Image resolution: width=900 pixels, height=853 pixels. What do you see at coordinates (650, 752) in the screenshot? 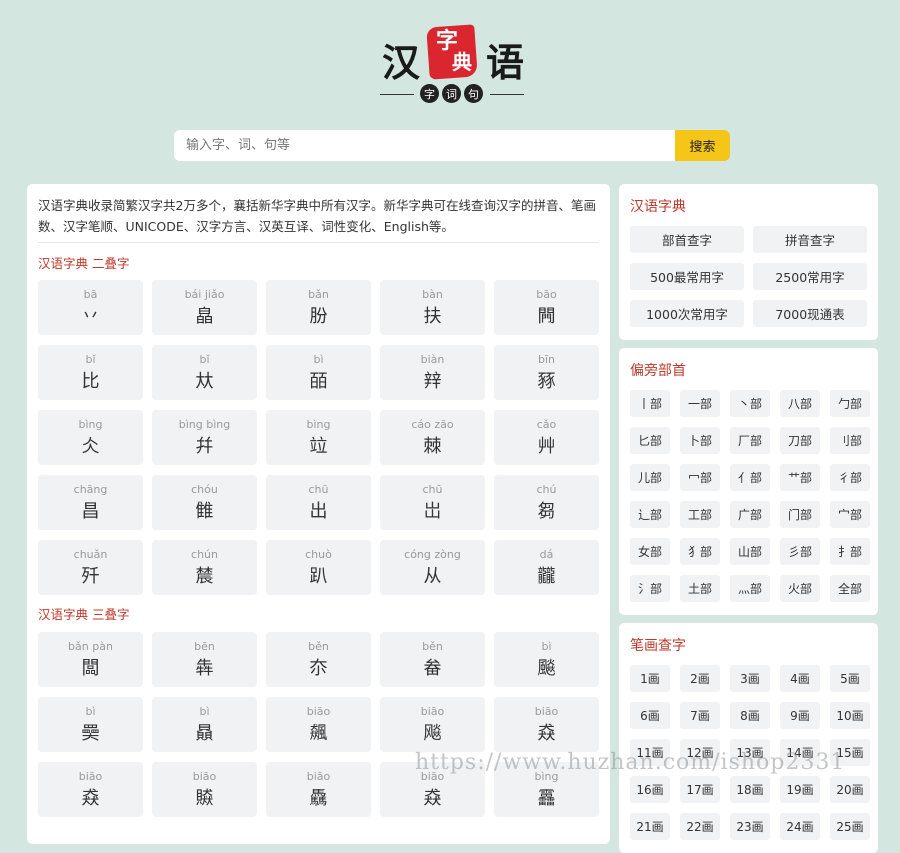
I see `stroke-count-button: 11画` at bounding box center [650, 752].